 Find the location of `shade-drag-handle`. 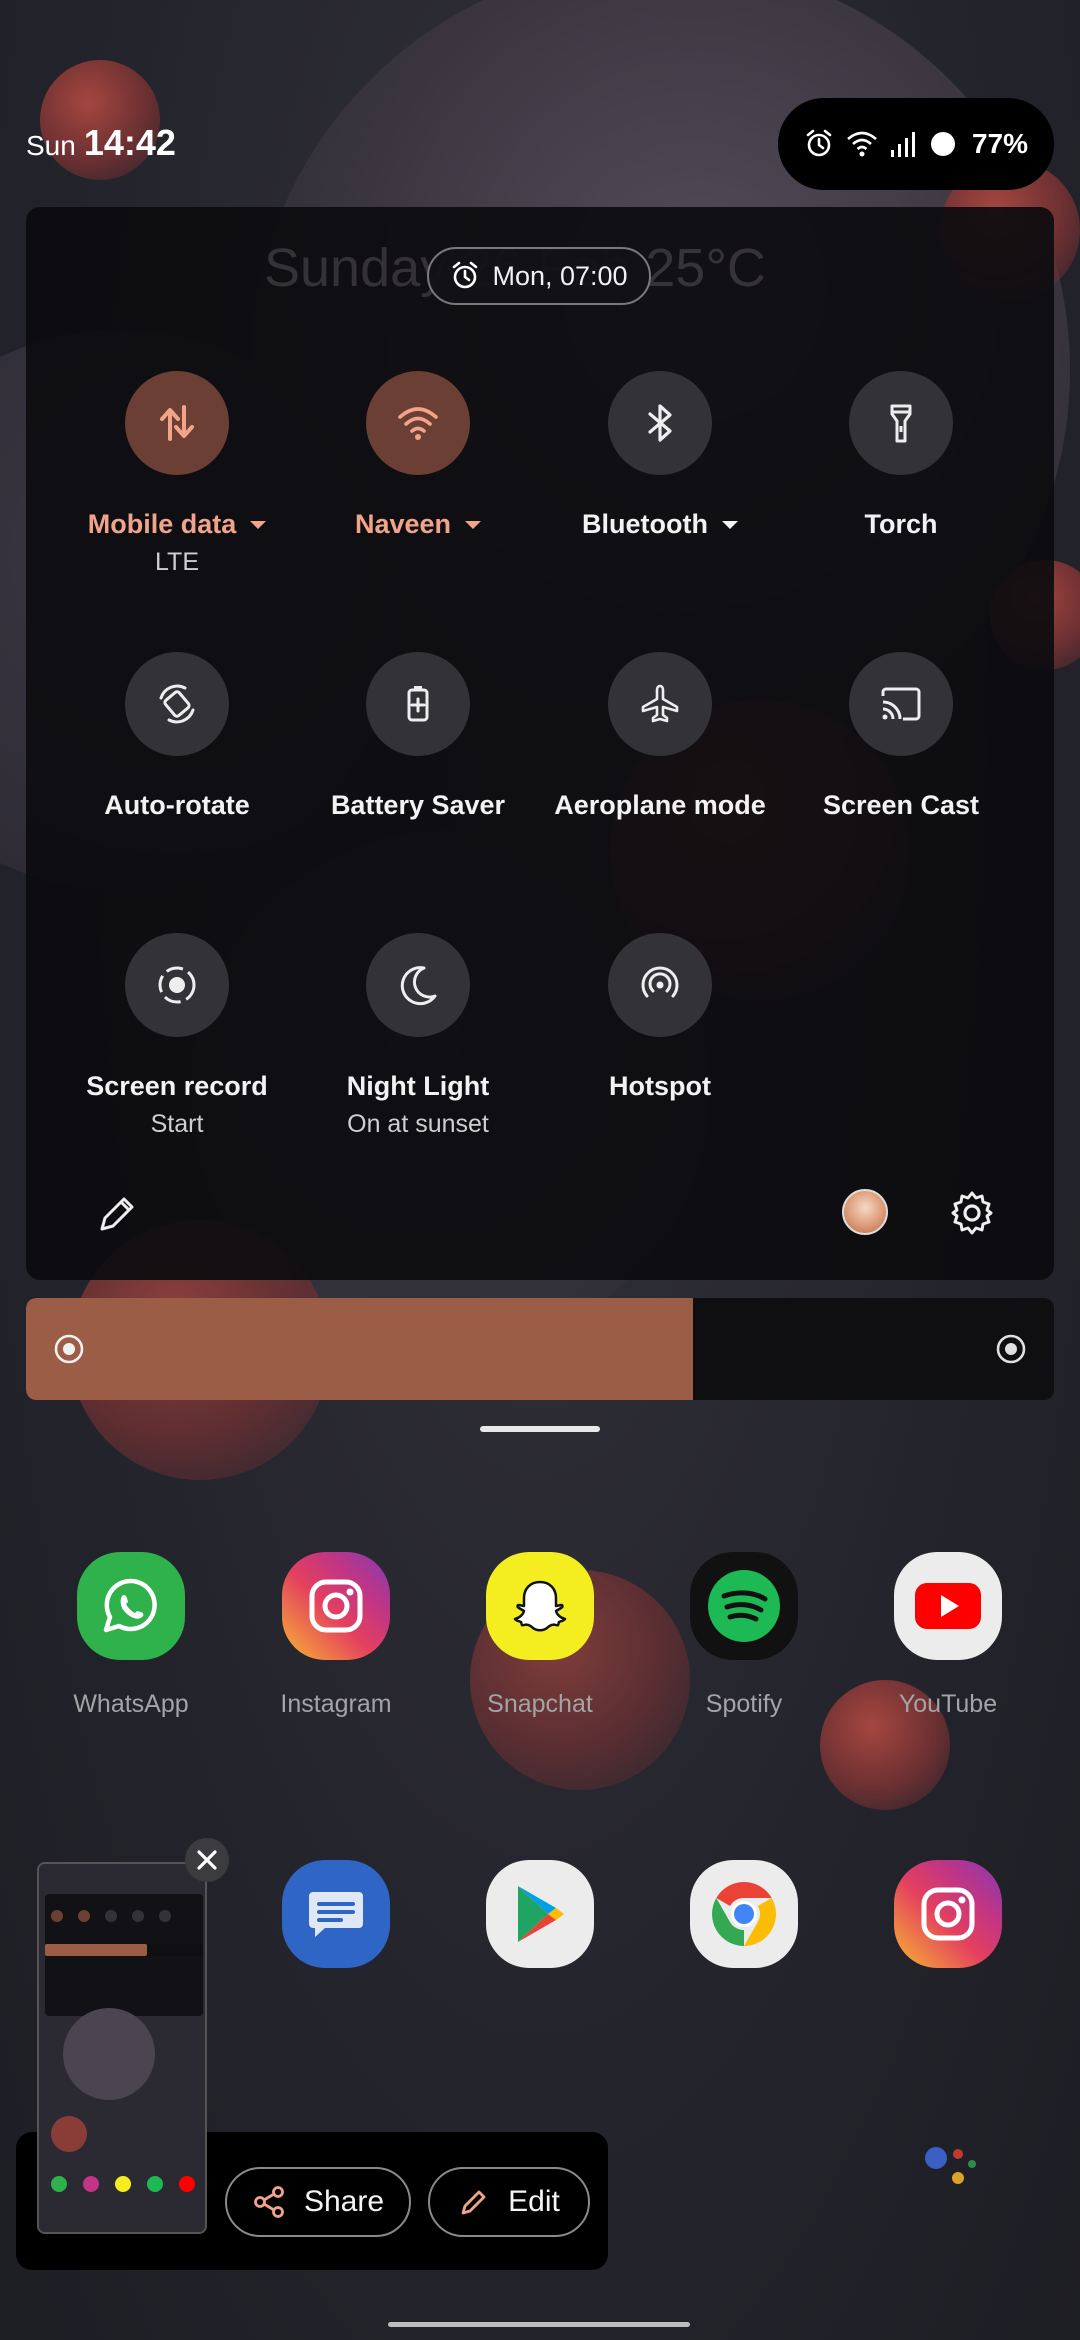

shade-drag-handle is located at coordinates (540, 1429).